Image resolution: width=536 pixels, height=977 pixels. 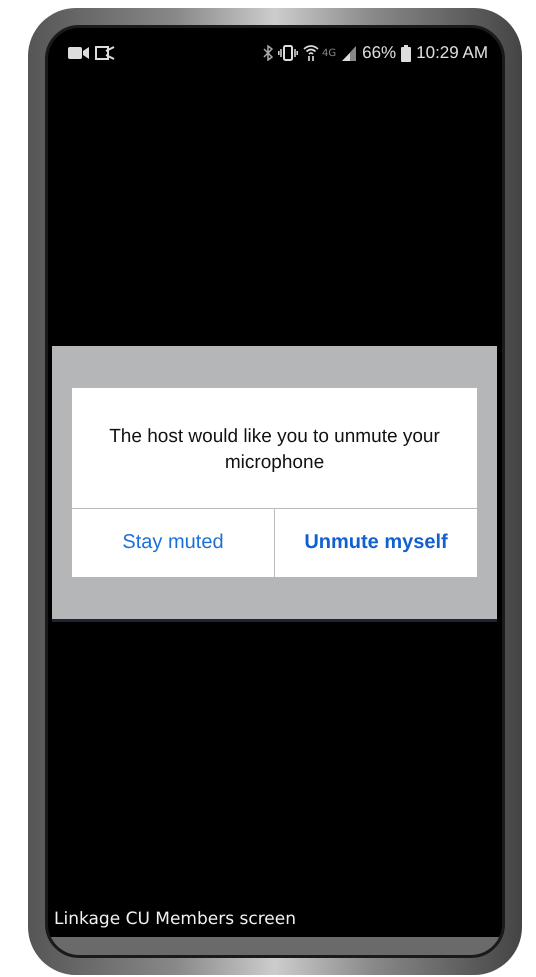 I want to click on video-camera-icon, so click(x=79, y=53).